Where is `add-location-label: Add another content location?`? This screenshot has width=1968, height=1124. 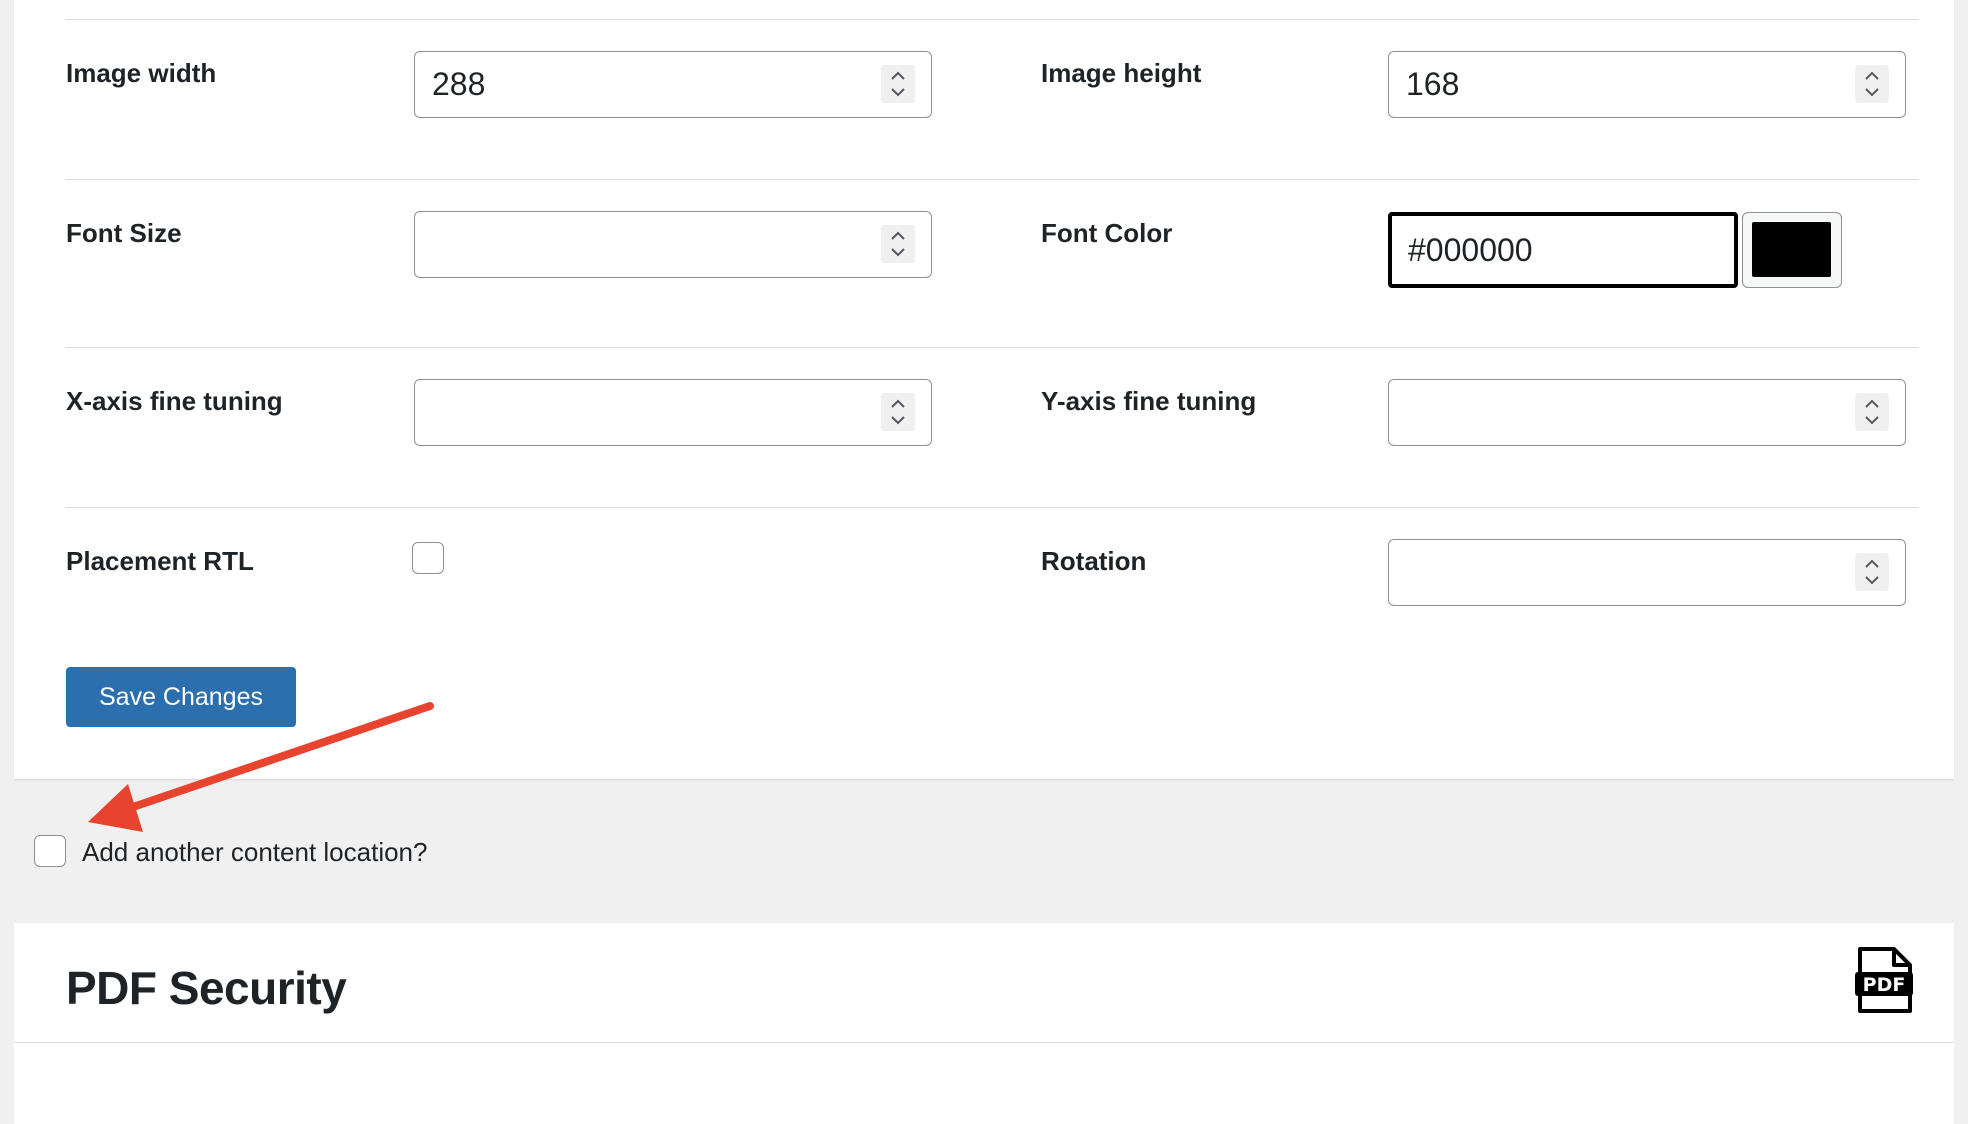 add-location-label: Add another content location? is located at coordinates (254, 852).